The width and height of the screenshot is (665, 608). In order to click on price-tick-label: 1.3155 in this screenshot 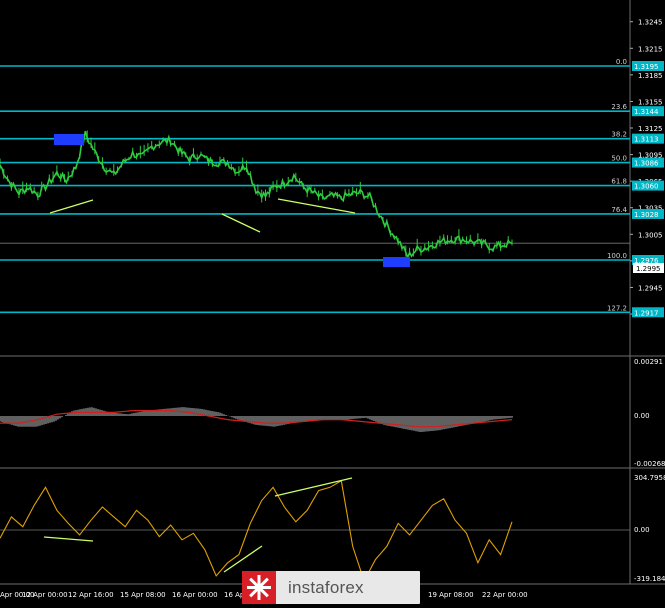, I will do `click(650, 102)`.